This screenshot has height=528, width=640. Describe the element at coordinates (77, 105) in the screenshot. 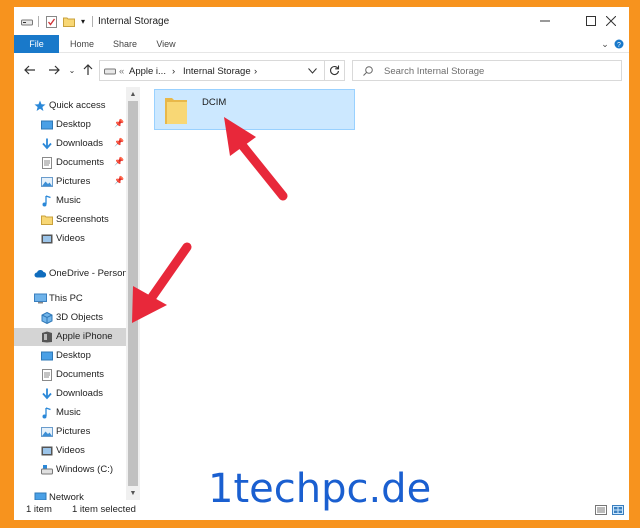

I see `nav-label: Quick access` at that location.